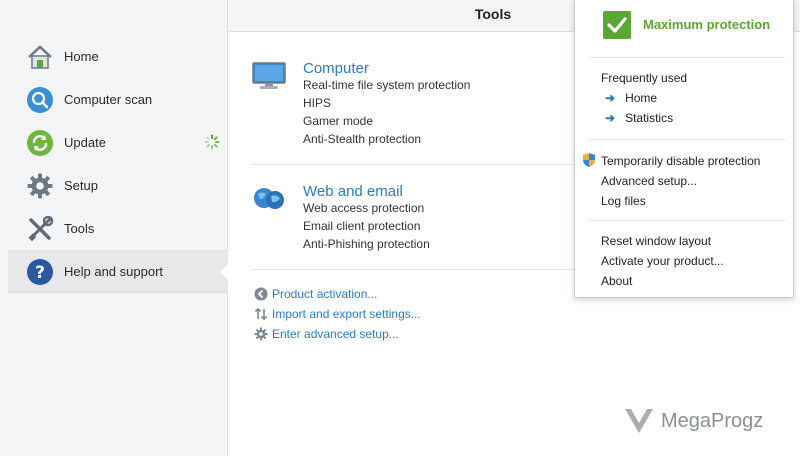 The height and width of the screenshot is (456, 800). Describe the element at coordinates (81, 56) in the screenshot. I see `sidebar-item-label: Home` at that location.